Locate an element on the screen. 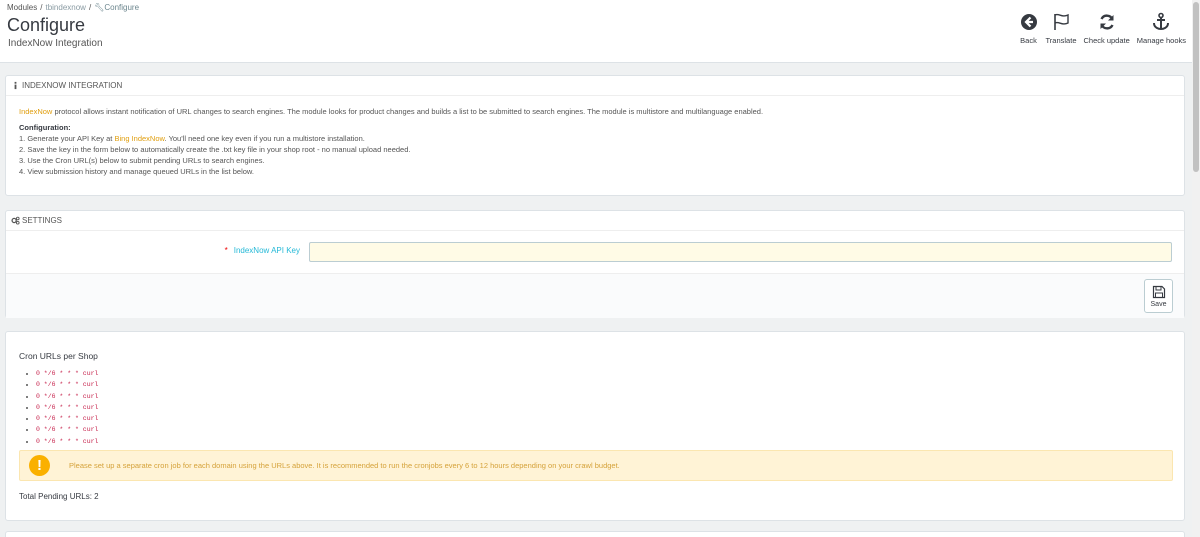  back-label: Back is located at coordinates (1028, 40).